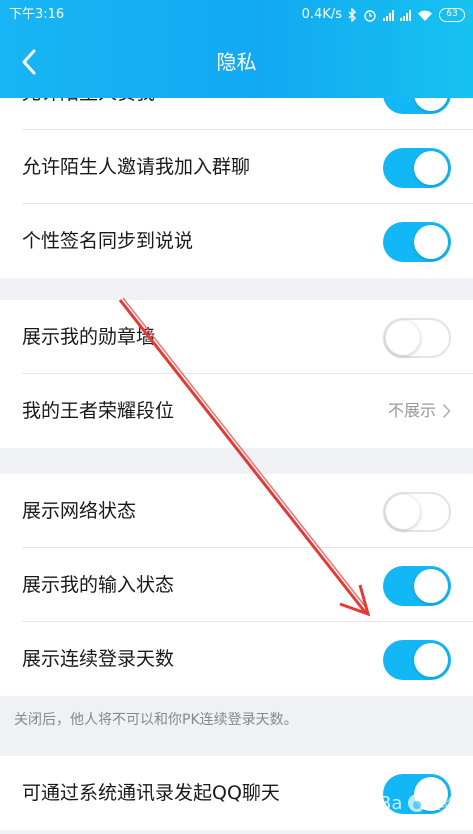 The width and height of the screenshot is (473, 834). Describe the element at coordinates (151, 793) in the screenshot. I see `row-label: 可通过系统通讯录发起QQ聊天` at that location.